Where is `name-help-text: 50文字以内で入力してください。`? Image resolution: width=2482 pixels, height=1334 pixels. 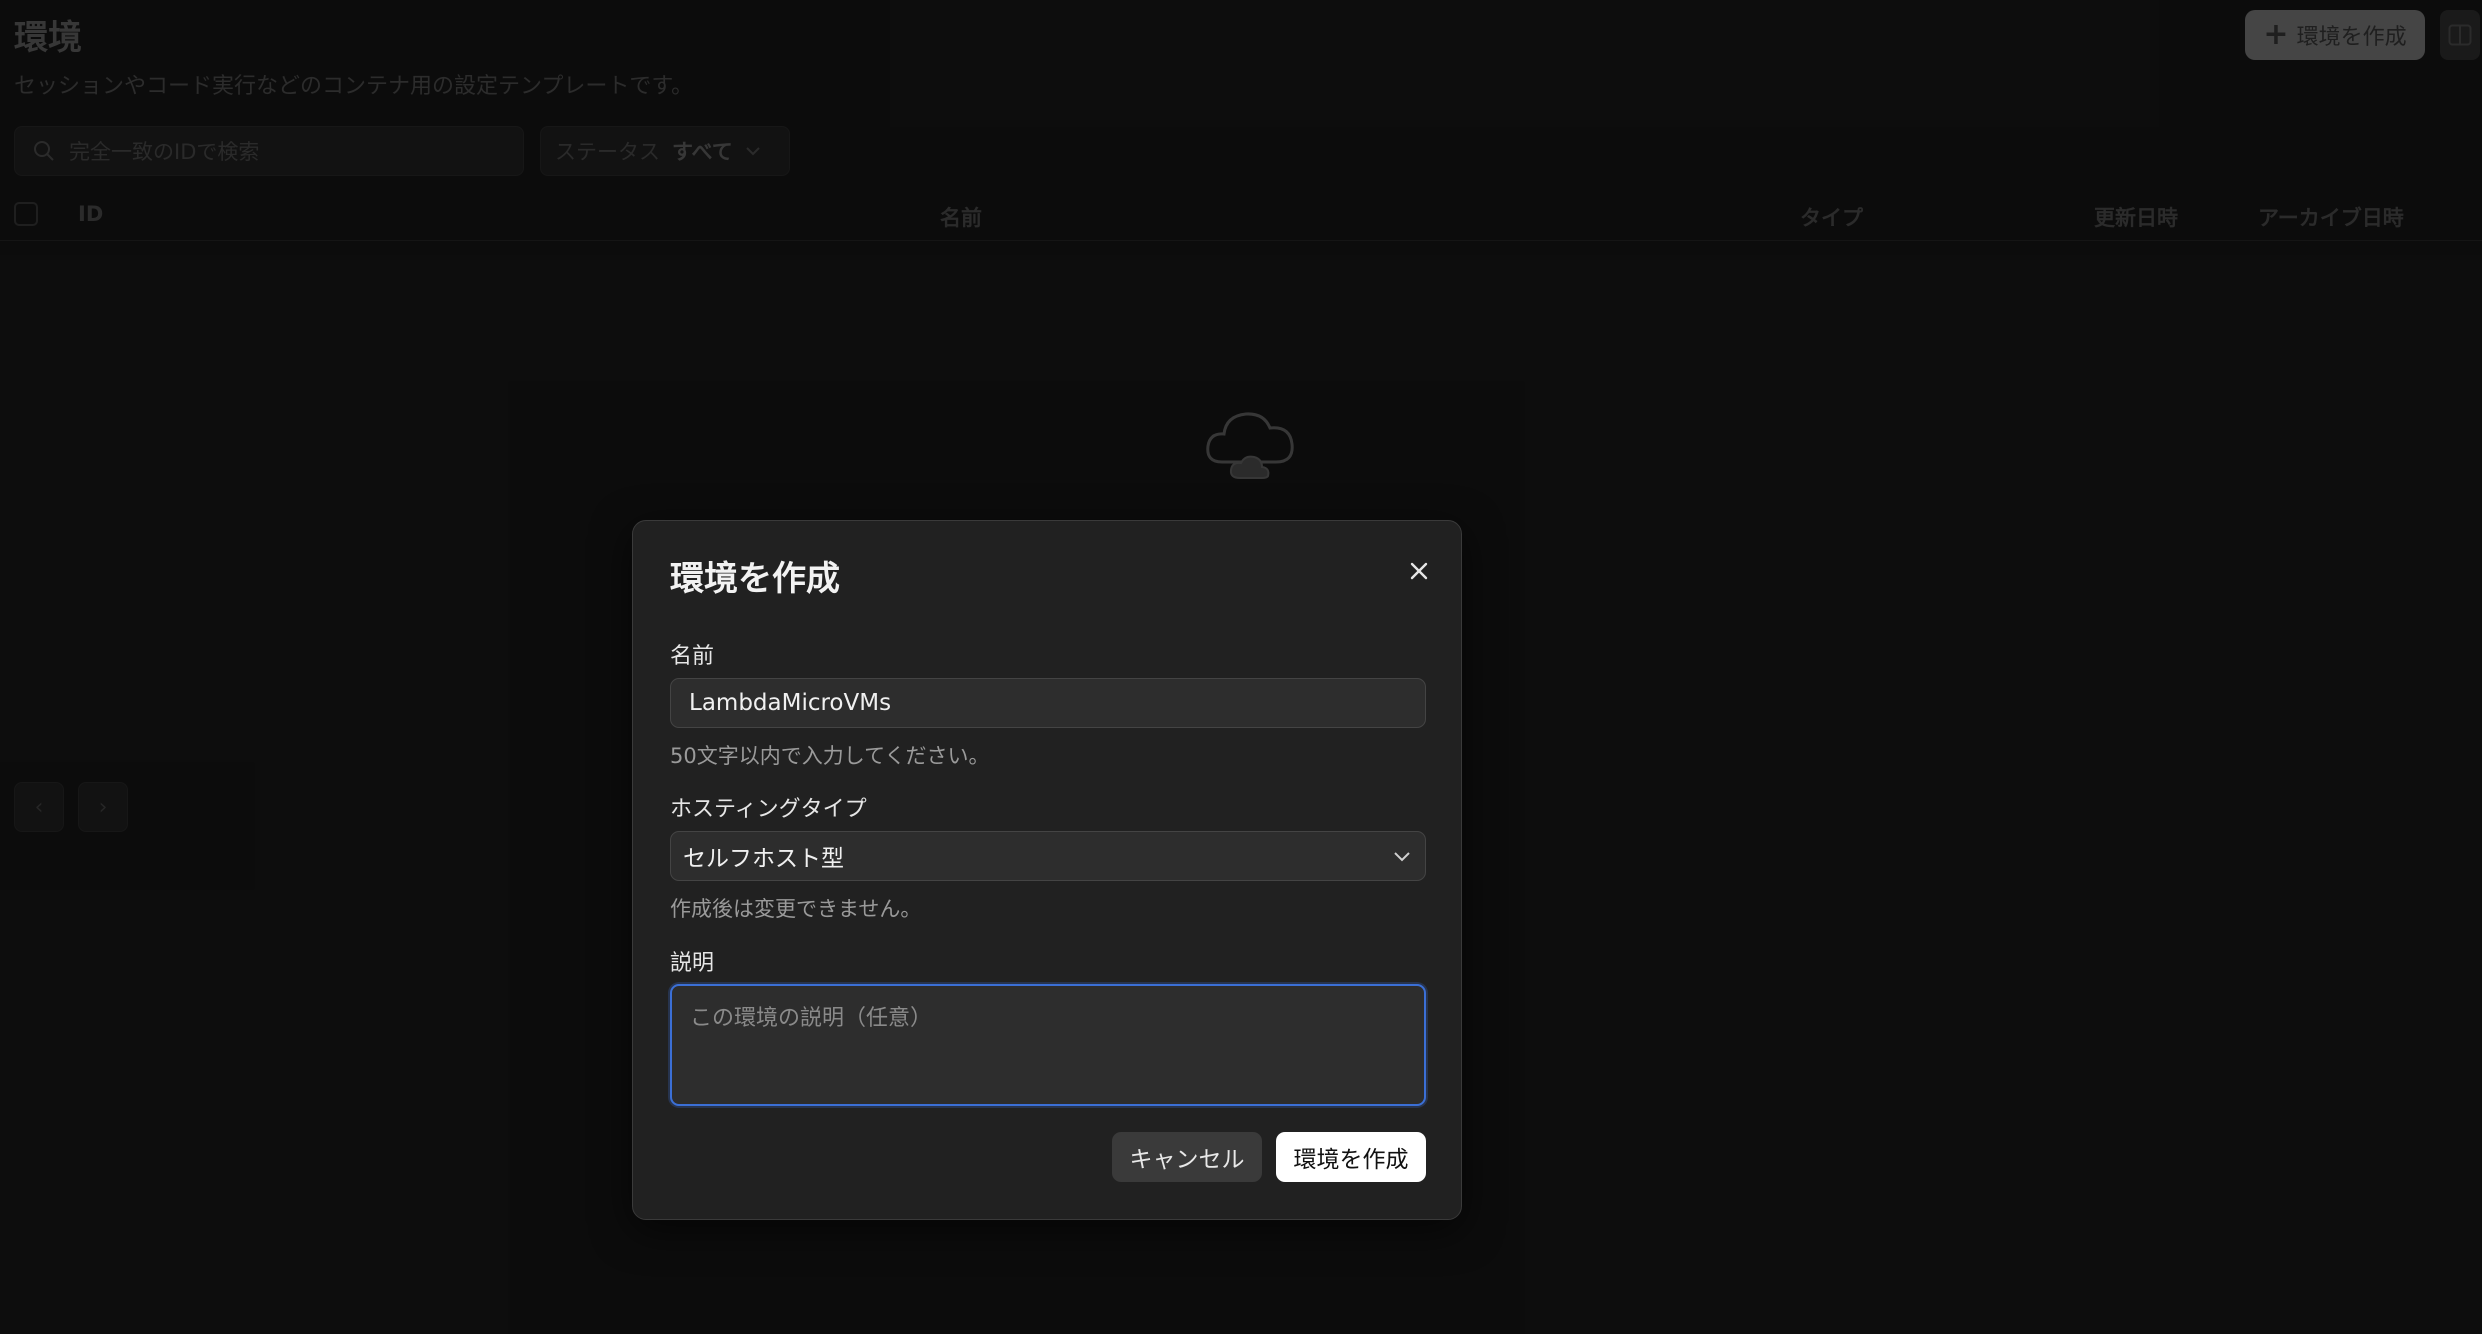 name-help-text: 50文字以内で入力してください。 is located at coordinates (830, 756).